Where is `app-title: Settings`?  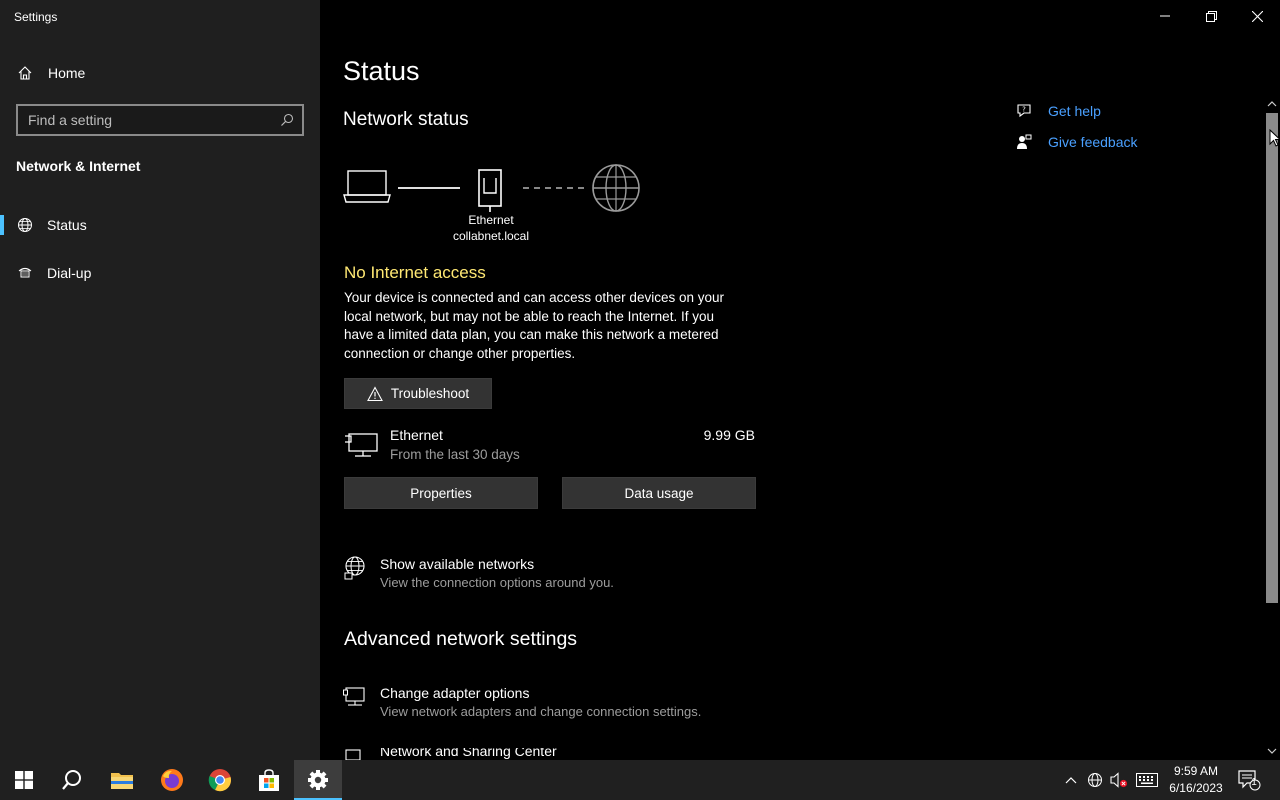
app-title: Settings is located at coordinates (36, 17).